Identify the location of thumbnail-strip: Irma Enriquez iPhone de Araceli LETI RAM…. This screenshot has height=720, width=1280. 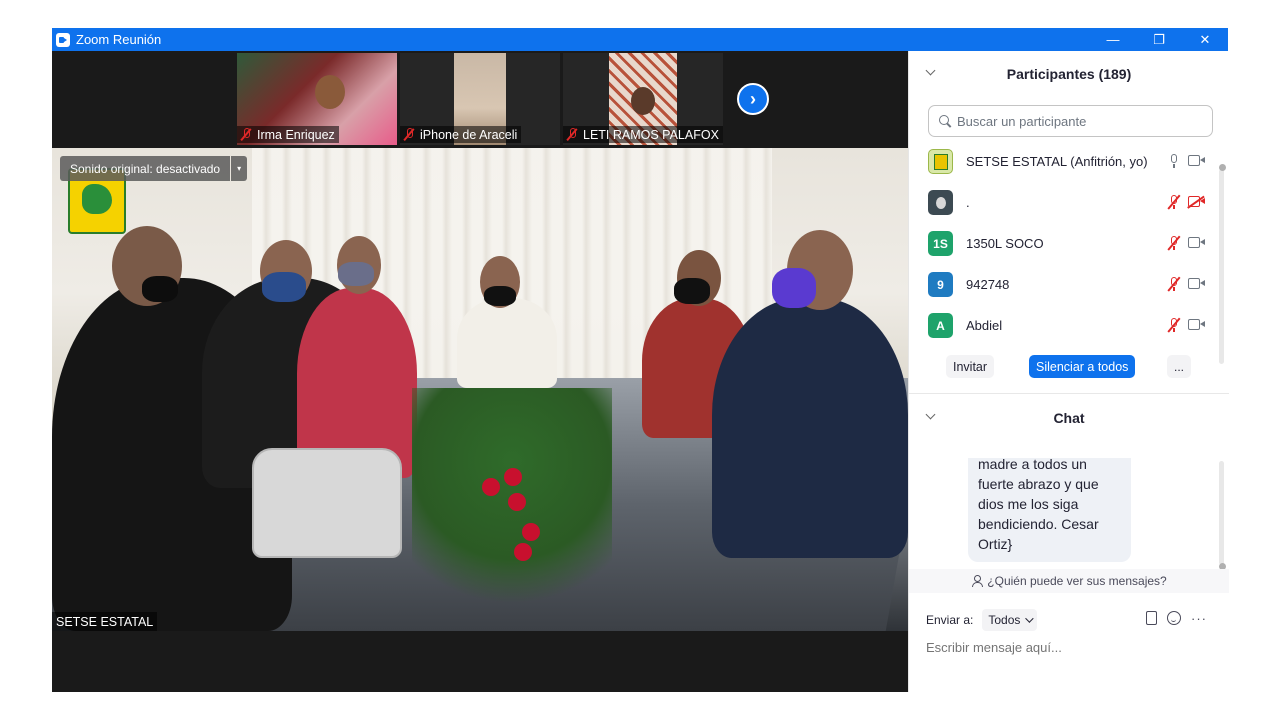
(480, 99).